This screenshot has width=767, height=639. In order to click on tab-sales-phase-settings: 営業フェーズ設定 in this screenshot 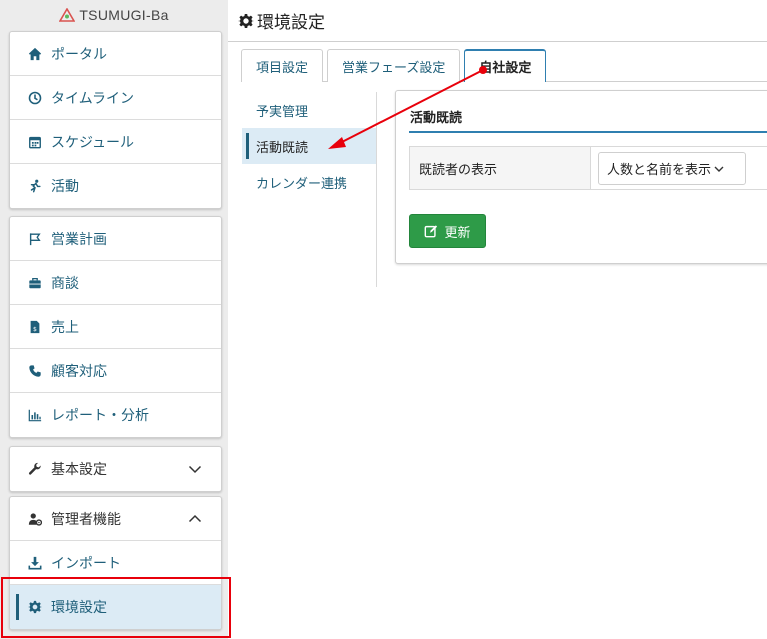, I will do `click(394, 65)`.